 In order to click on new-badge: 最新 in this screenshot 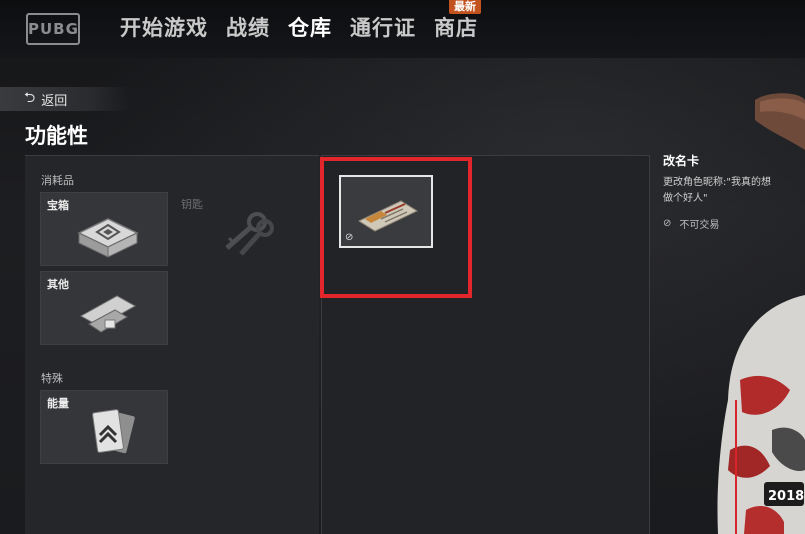, I will do `click(465, 7)`.